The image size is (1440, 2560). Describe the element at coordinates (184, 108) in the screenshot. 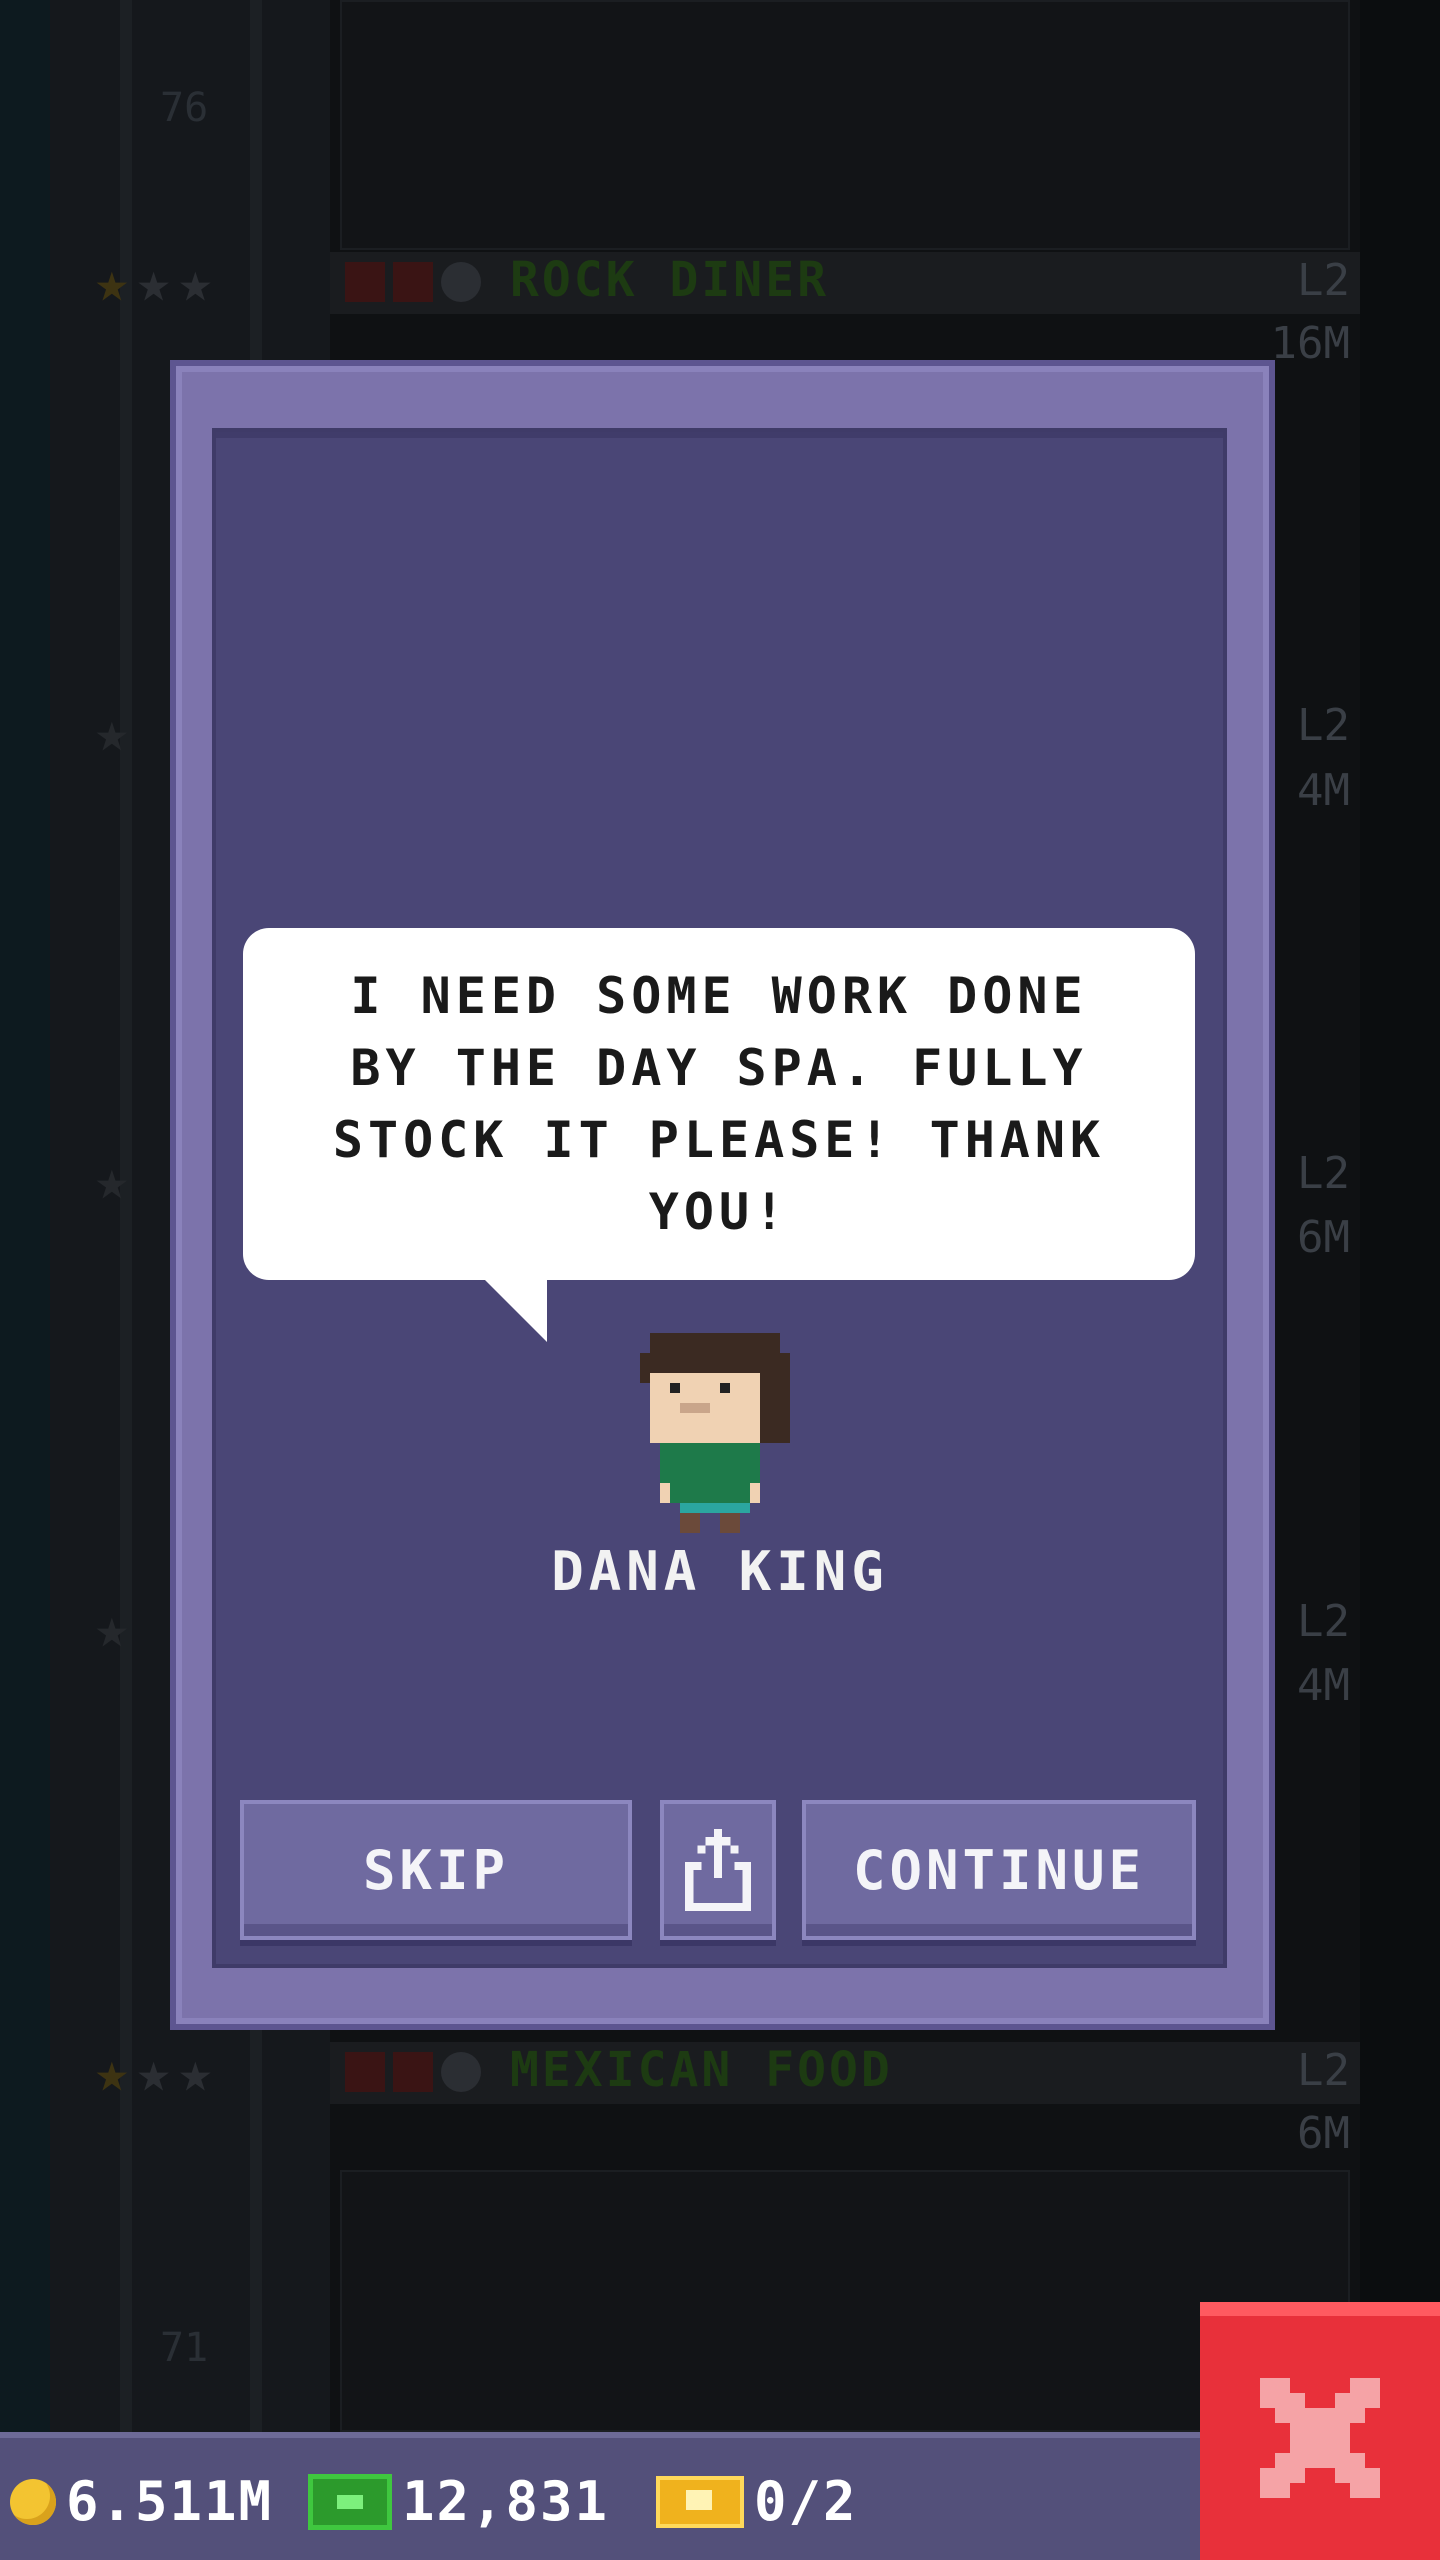

I see `floor-number: 76` at that location.